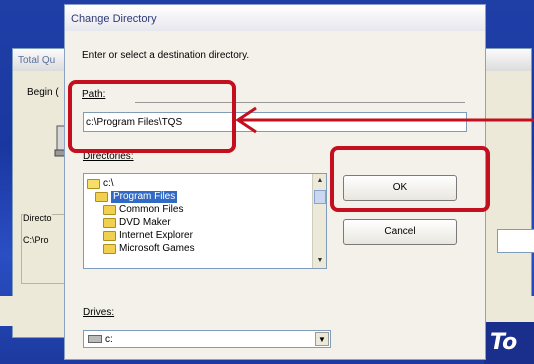  Describe the element at coordinates (36, 240) in the screenshot. I see `installer-directory-value: C:\Pro` at that location.